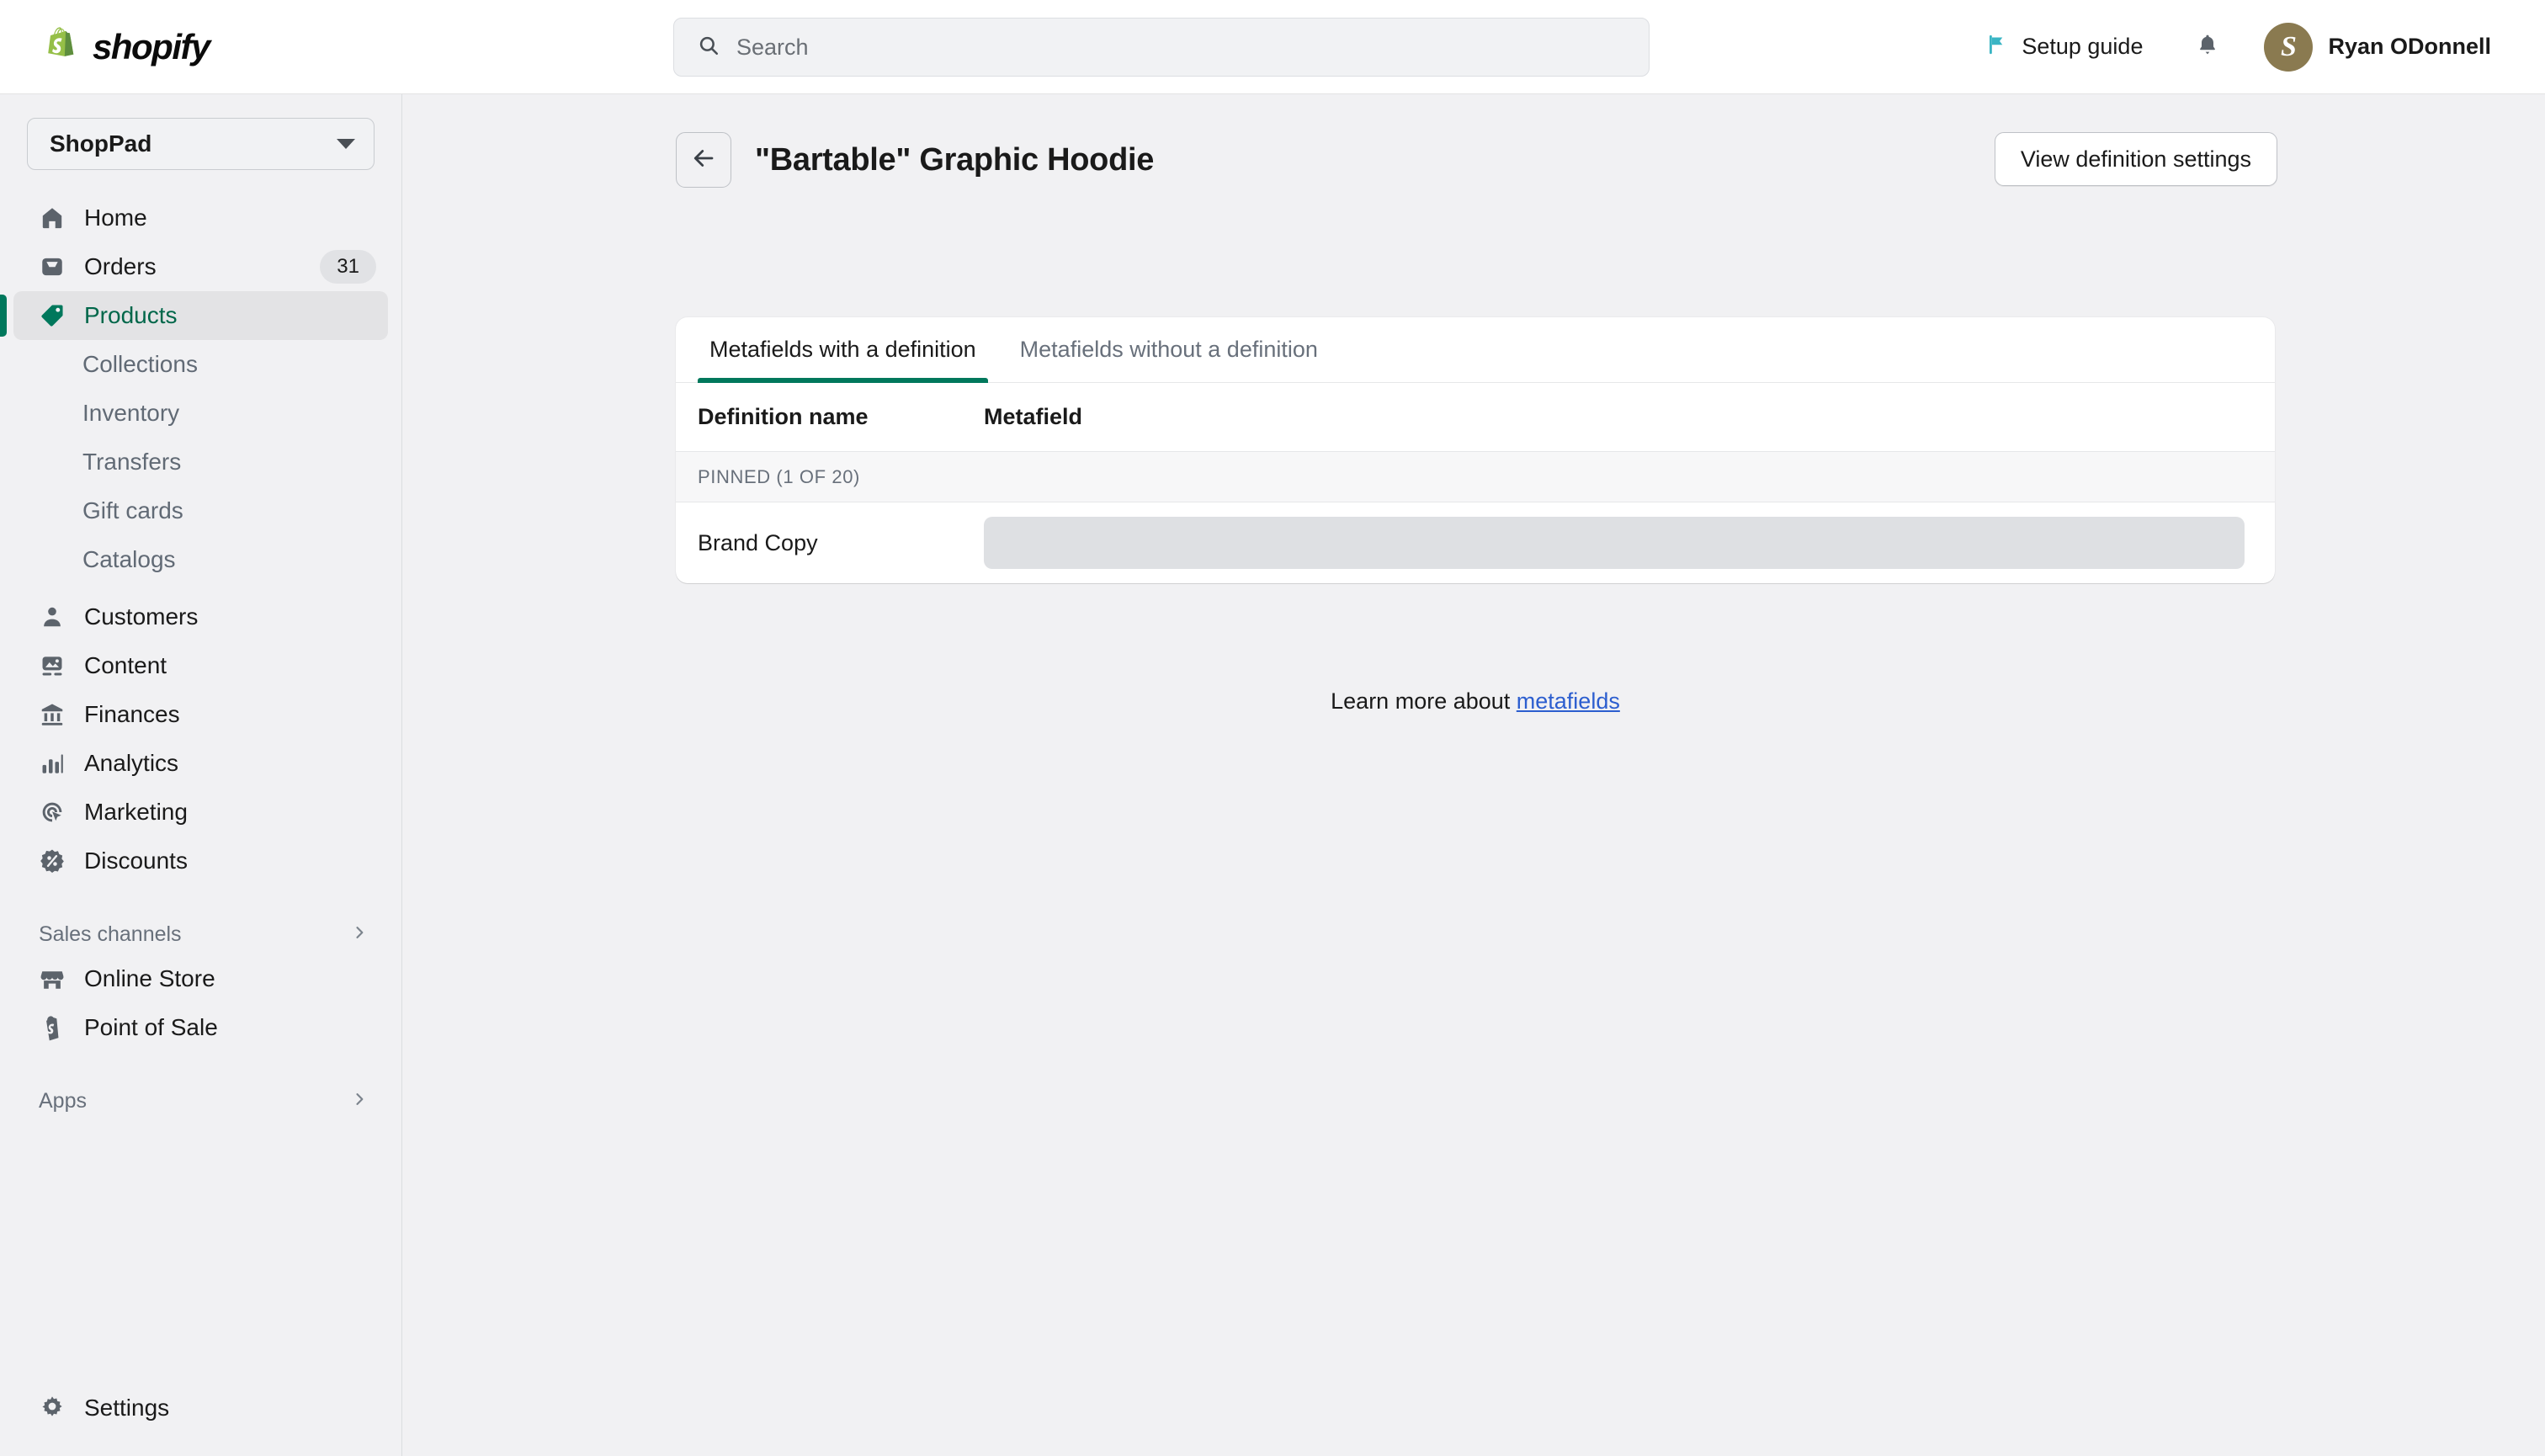 The height and width of the screenshot is (1456, 2545). I want to click on cell-metafield-value, so click(1616, 543).